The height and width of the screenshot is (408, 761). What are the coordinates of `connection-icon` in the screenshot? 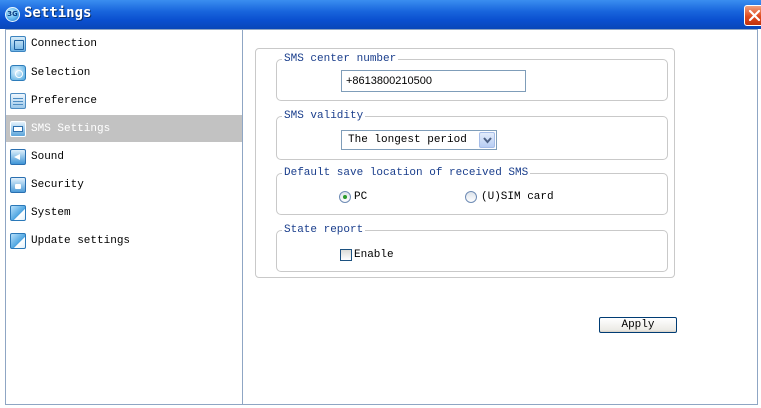 It's located at (18, 43).